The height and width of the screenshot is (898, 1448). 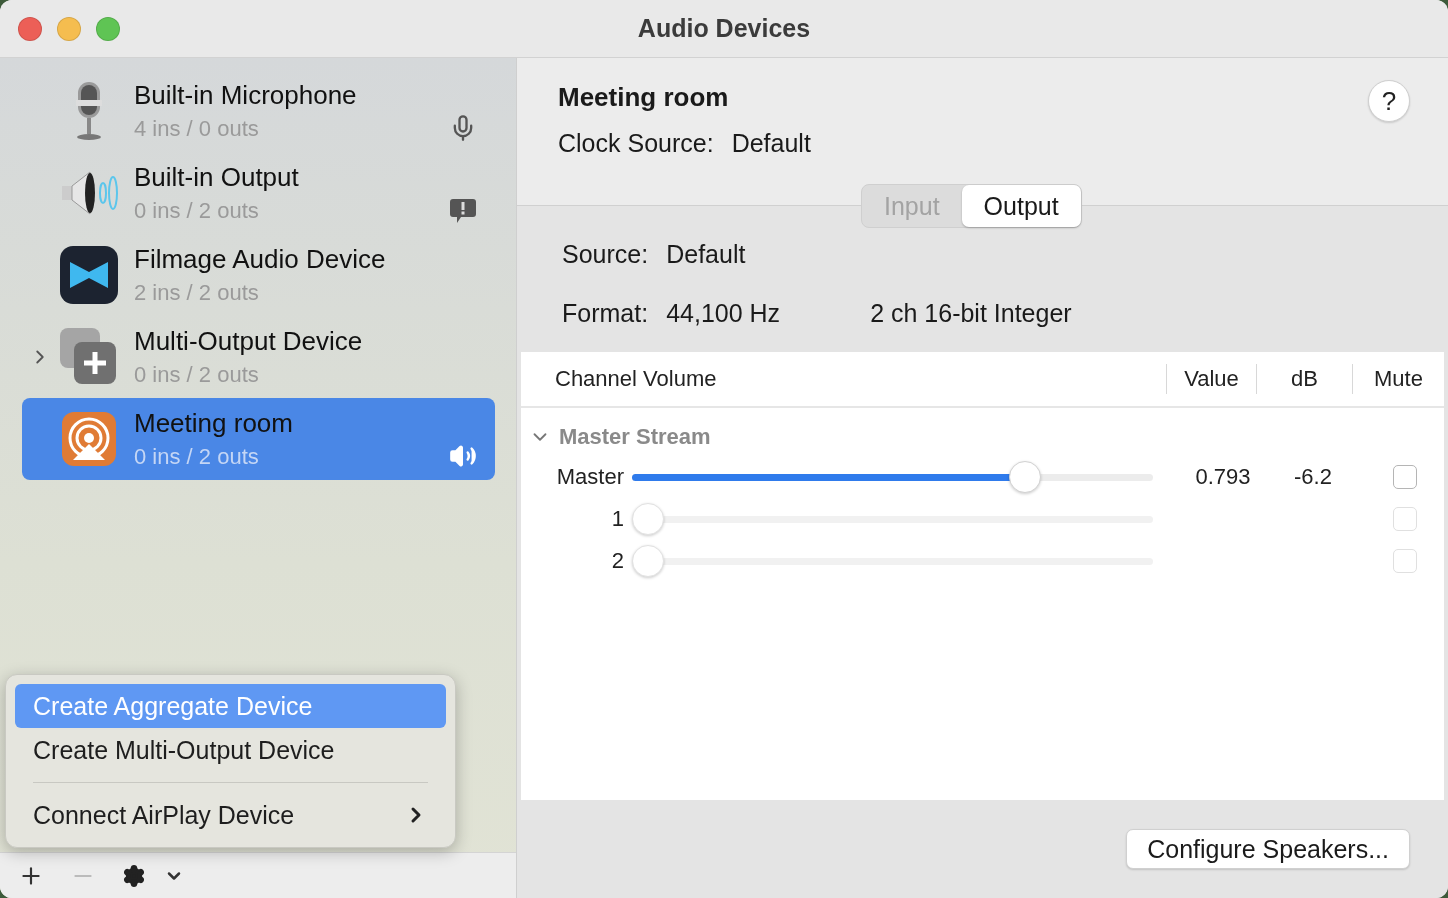 What do you see at coordinates (69, 28) in the screenshot?
I see `minimize-button` at bounding box center [69, 28].